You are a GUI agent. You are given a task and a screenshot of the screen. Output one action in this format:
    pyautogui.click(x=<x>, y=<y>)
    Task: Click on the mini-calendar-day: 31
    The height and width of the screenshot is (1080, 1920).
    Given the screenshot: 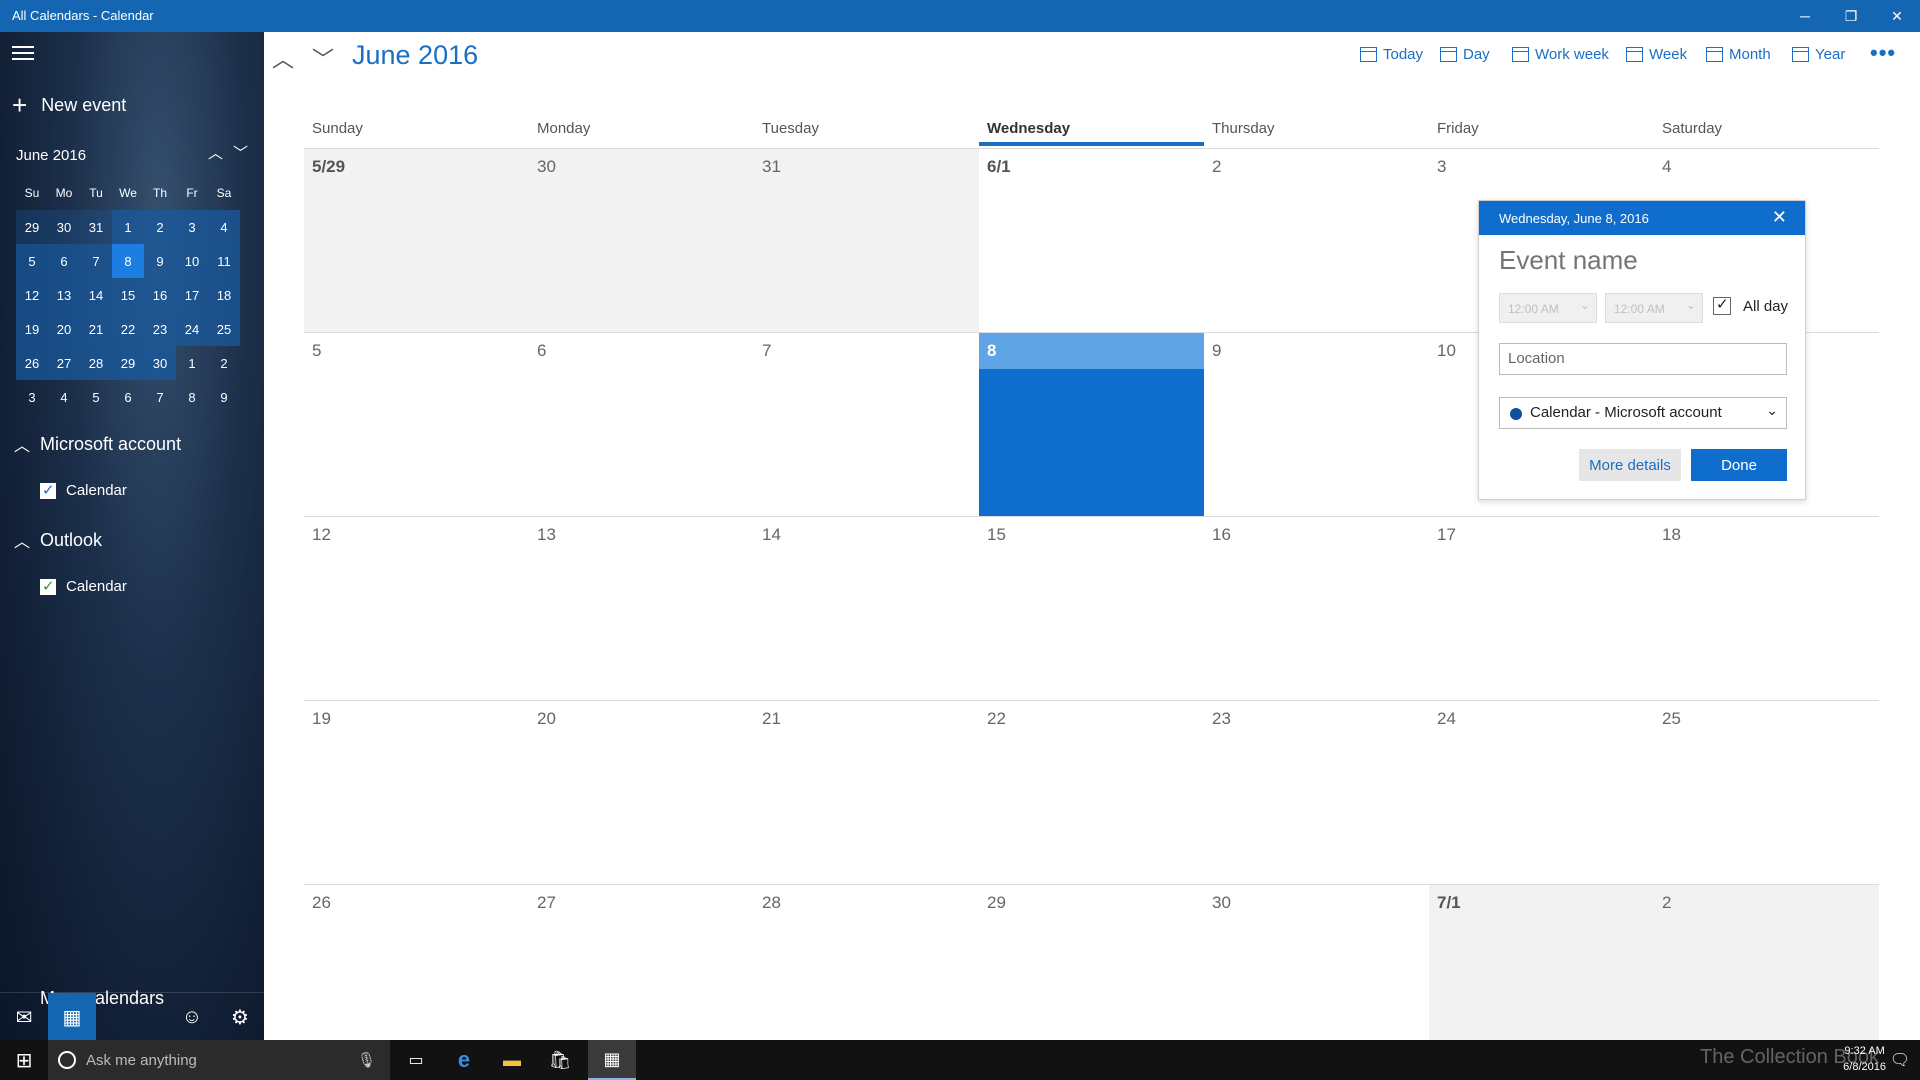 What is the action you would take?
    pyautogui.click(x=96, y=227)
    